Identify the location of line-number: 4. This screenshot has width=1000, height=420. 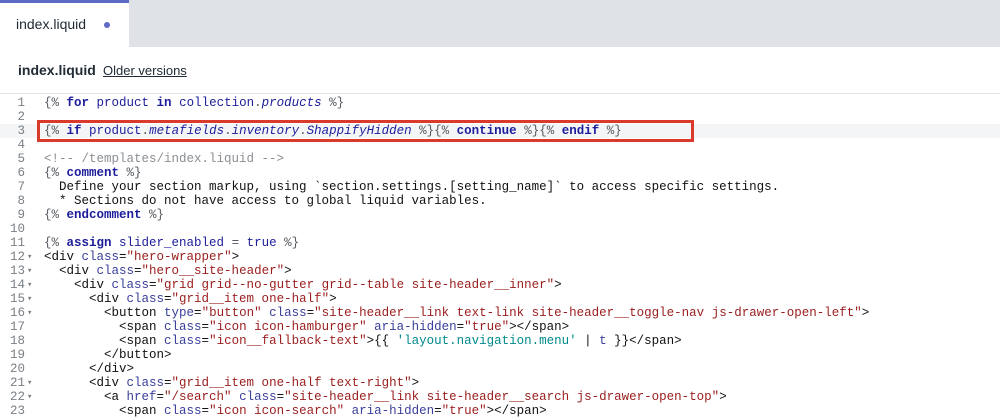
(21, 145).